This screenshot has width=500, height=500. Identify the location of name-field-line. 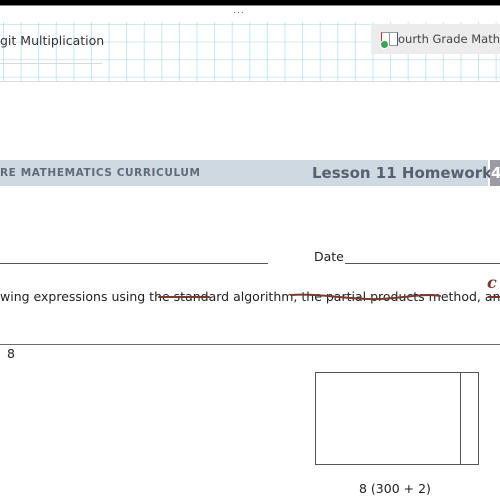
(134, 263).